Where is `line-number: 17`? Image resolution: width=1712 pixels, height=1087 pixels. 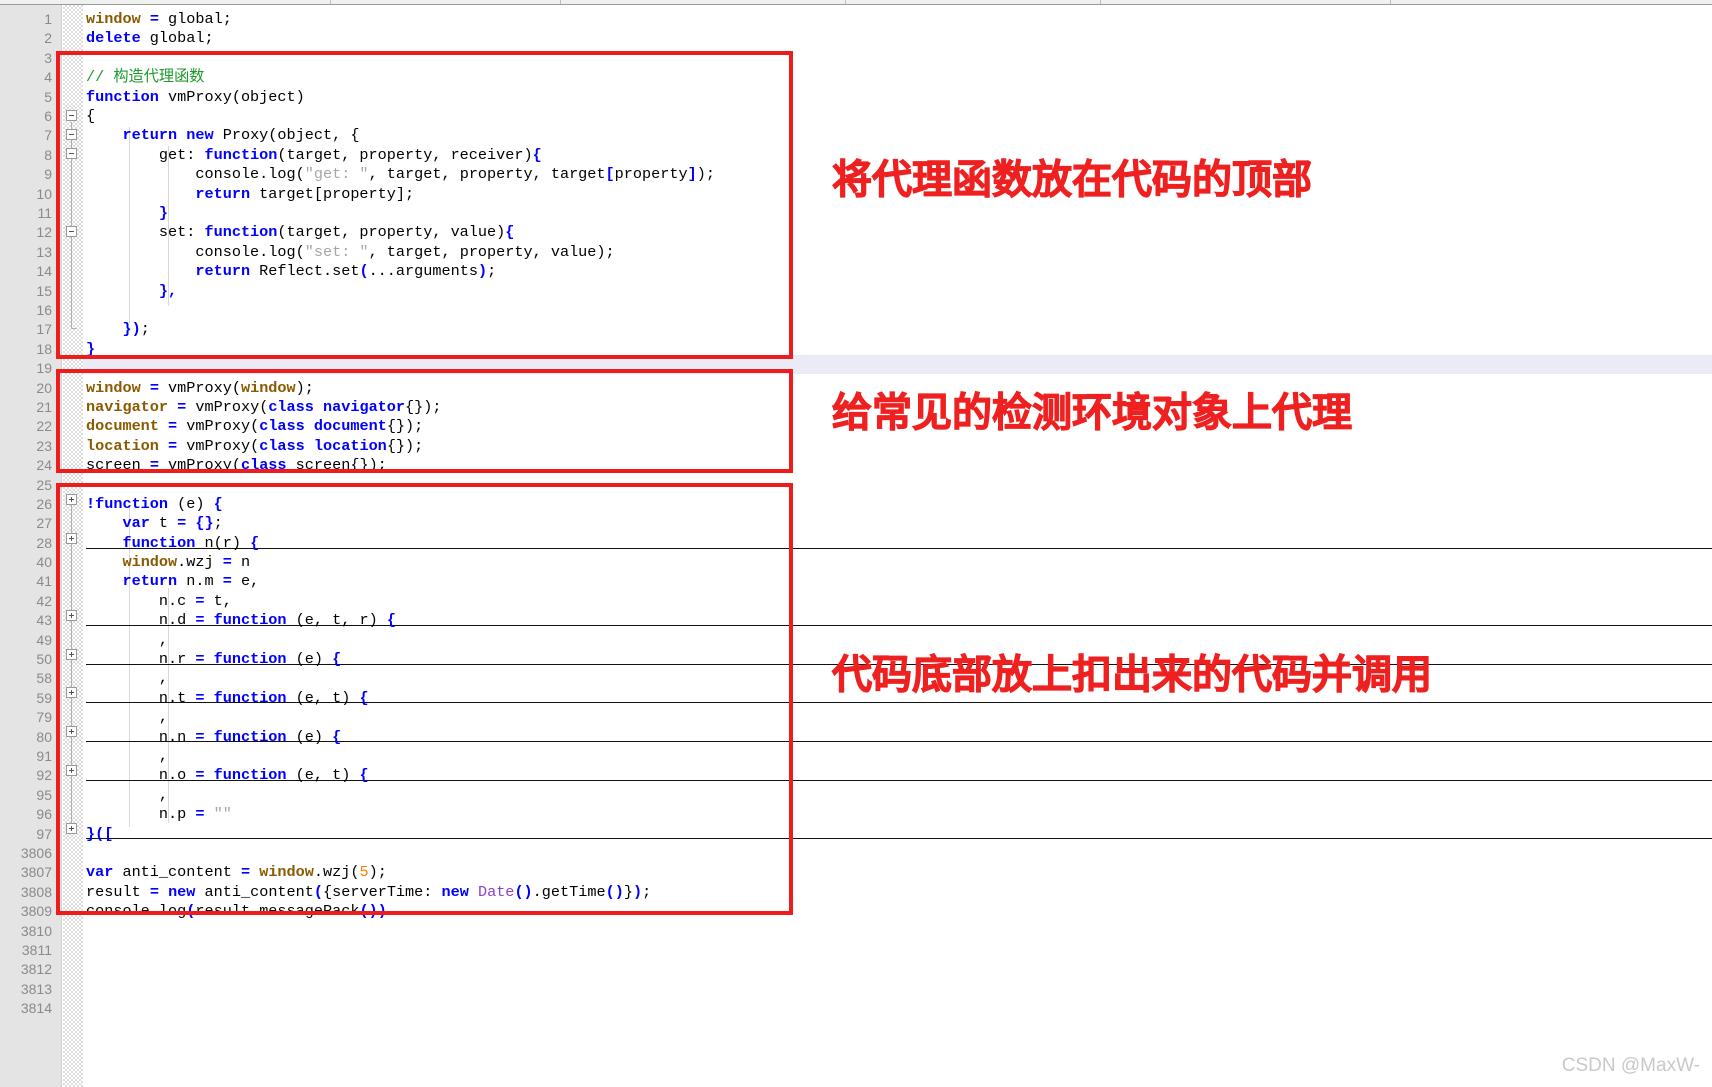
line-number: 17 is located at coordinates (44, 329).